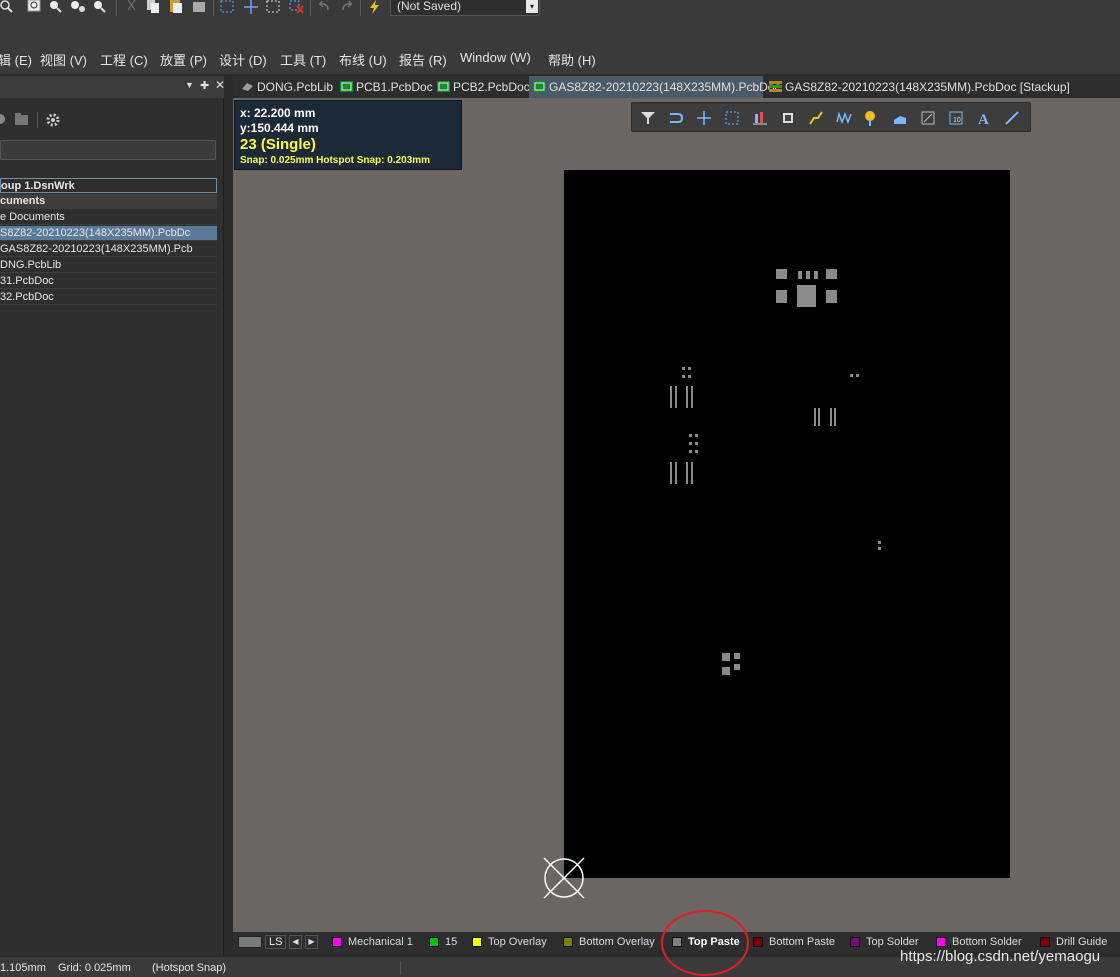 This screenshot has height=977, width=1120. What do you see at coordinates (732, 118) in the screenshot?
I see `select-rect-icon` at bounding box center [732, 118].